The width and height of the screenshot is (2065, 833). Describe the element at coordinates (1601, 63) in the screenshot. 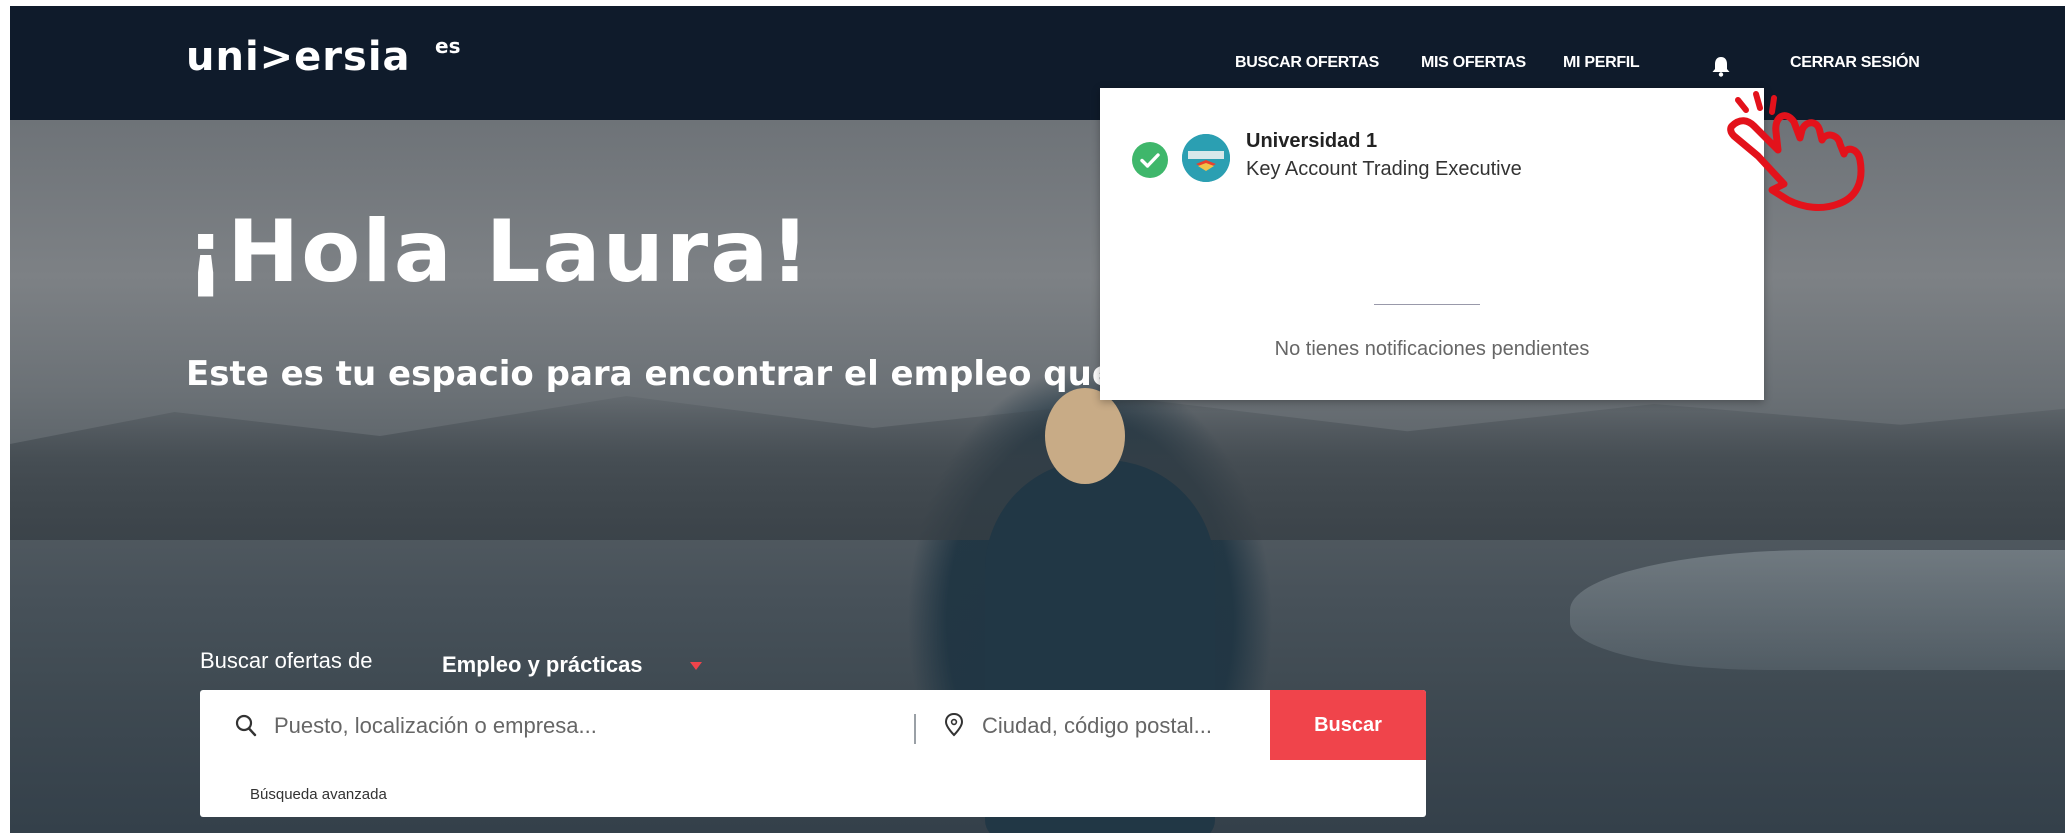

I see `nav-mi-perfil: MI PERFIL` at that location.